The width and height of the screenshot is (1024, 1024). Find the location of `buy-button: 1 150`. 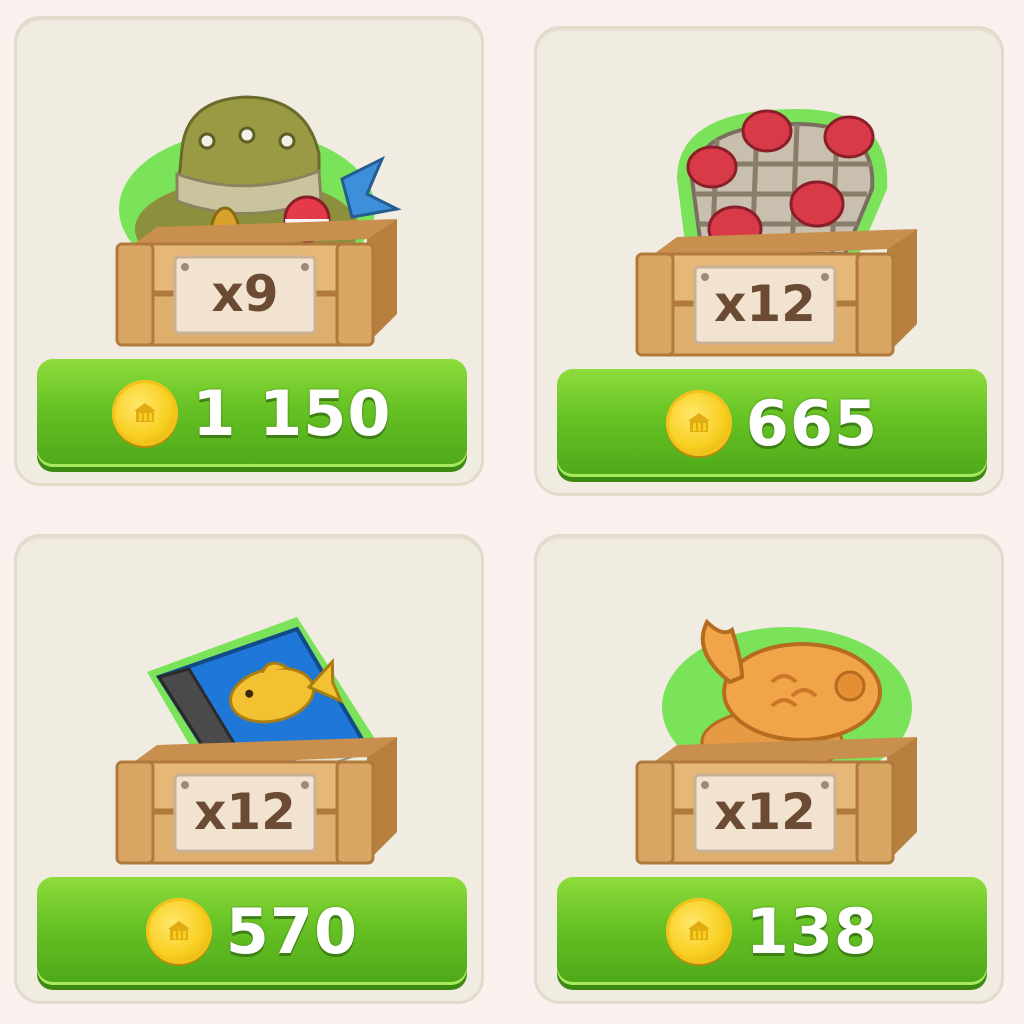

buy-button: 1 150 is located at coordinates (252, 413).